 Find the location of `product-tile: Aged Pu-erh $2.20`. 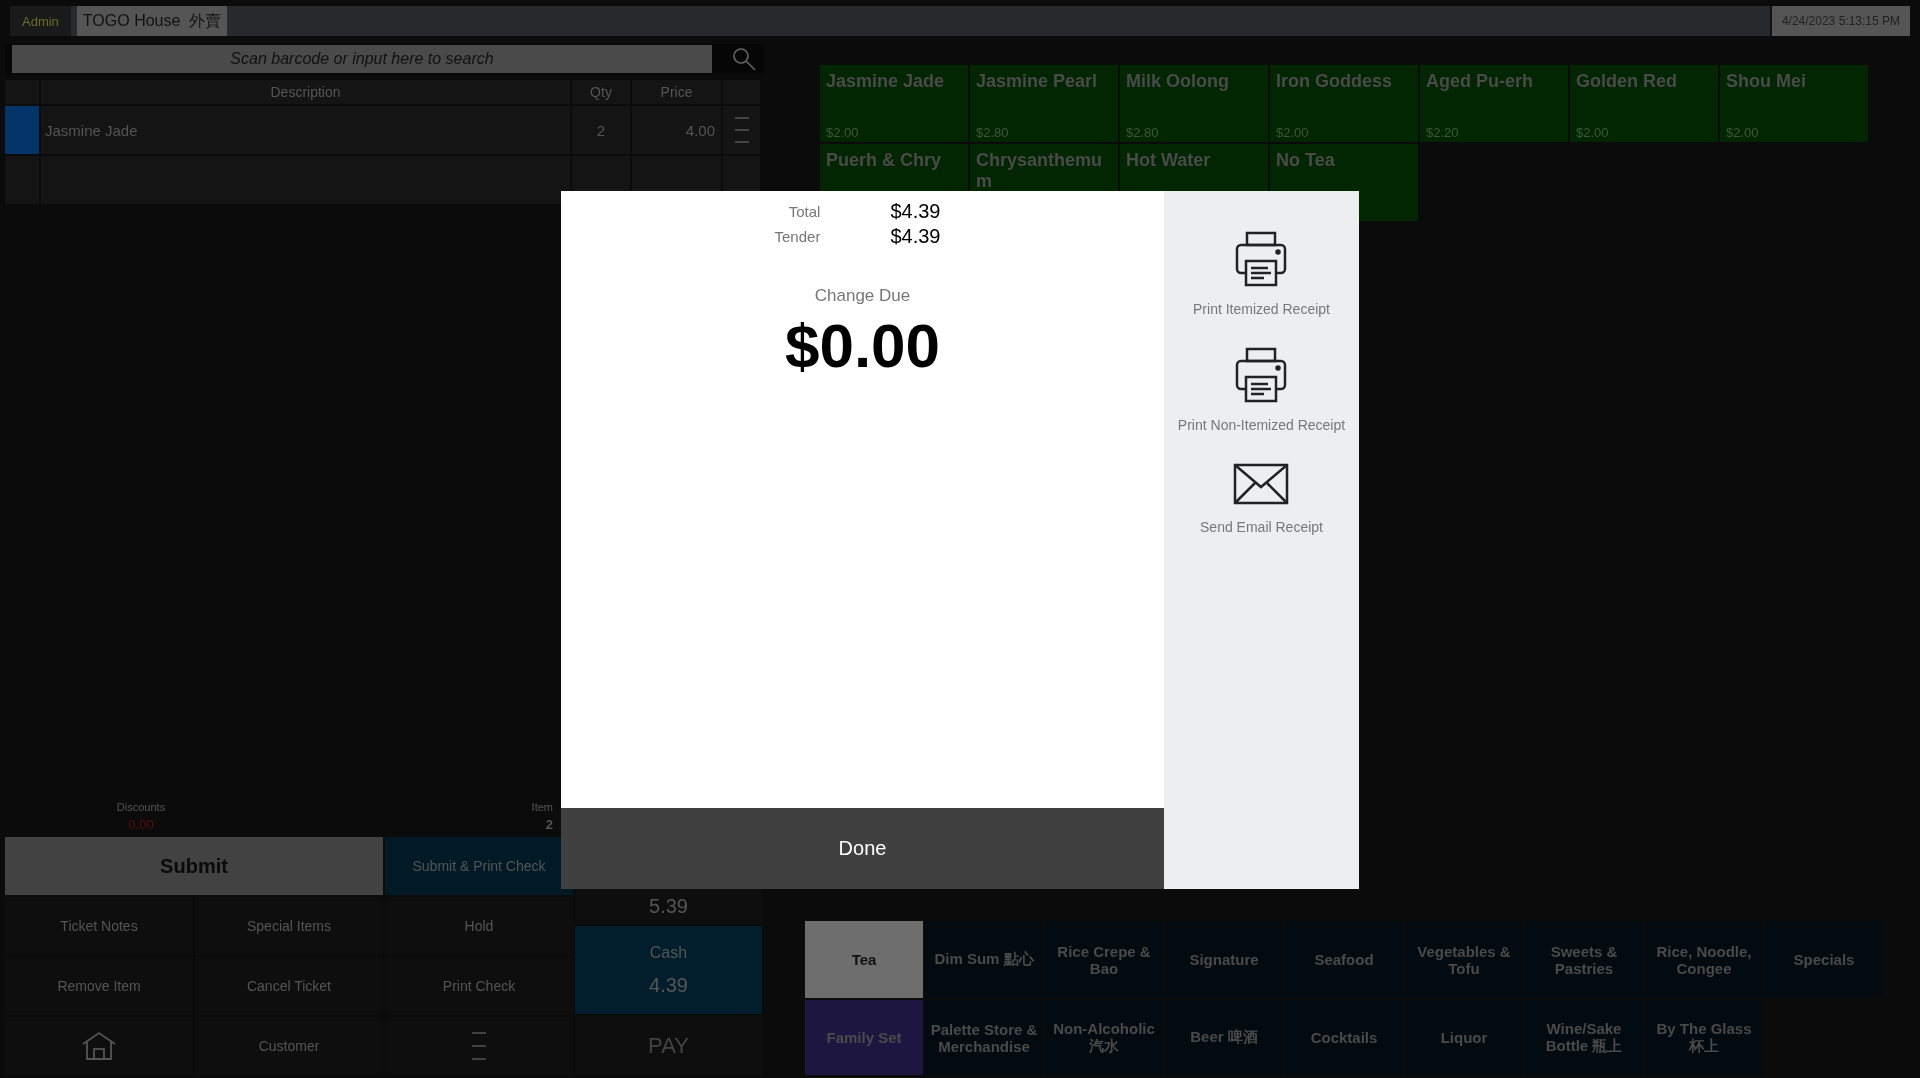

product-tile: Aged Pu-erh $2.20 is located at coordinates (1494, 103).